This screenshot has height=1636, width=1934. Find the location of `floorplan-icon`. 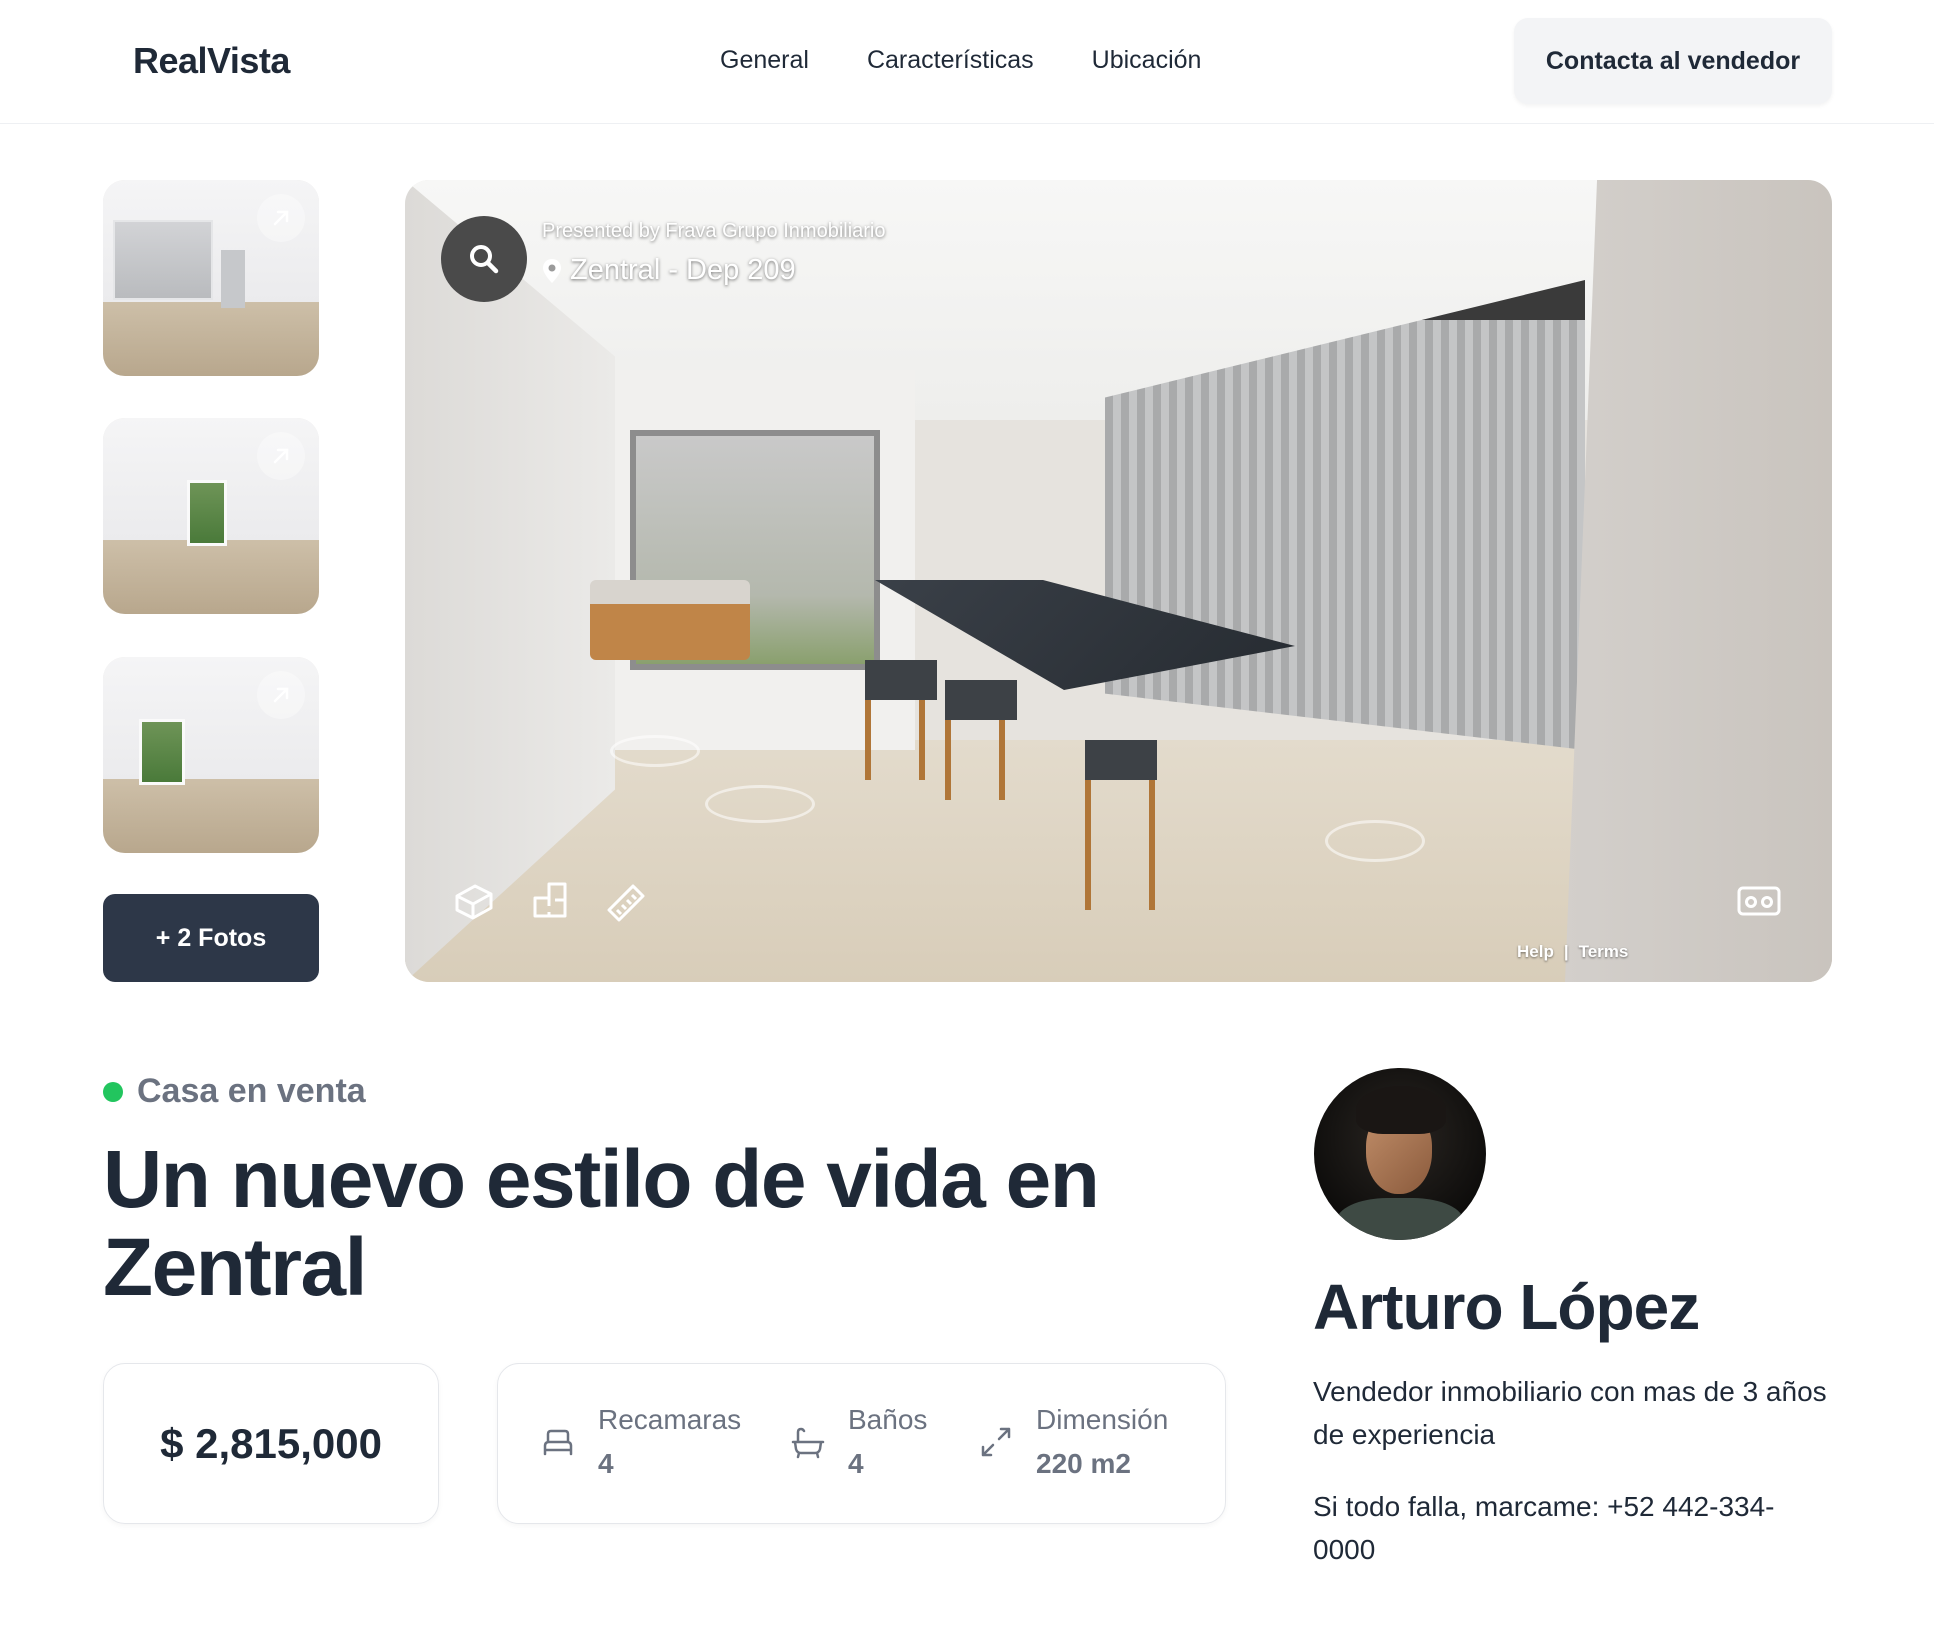

floorplan-icon is located at coordinates (550, 901).